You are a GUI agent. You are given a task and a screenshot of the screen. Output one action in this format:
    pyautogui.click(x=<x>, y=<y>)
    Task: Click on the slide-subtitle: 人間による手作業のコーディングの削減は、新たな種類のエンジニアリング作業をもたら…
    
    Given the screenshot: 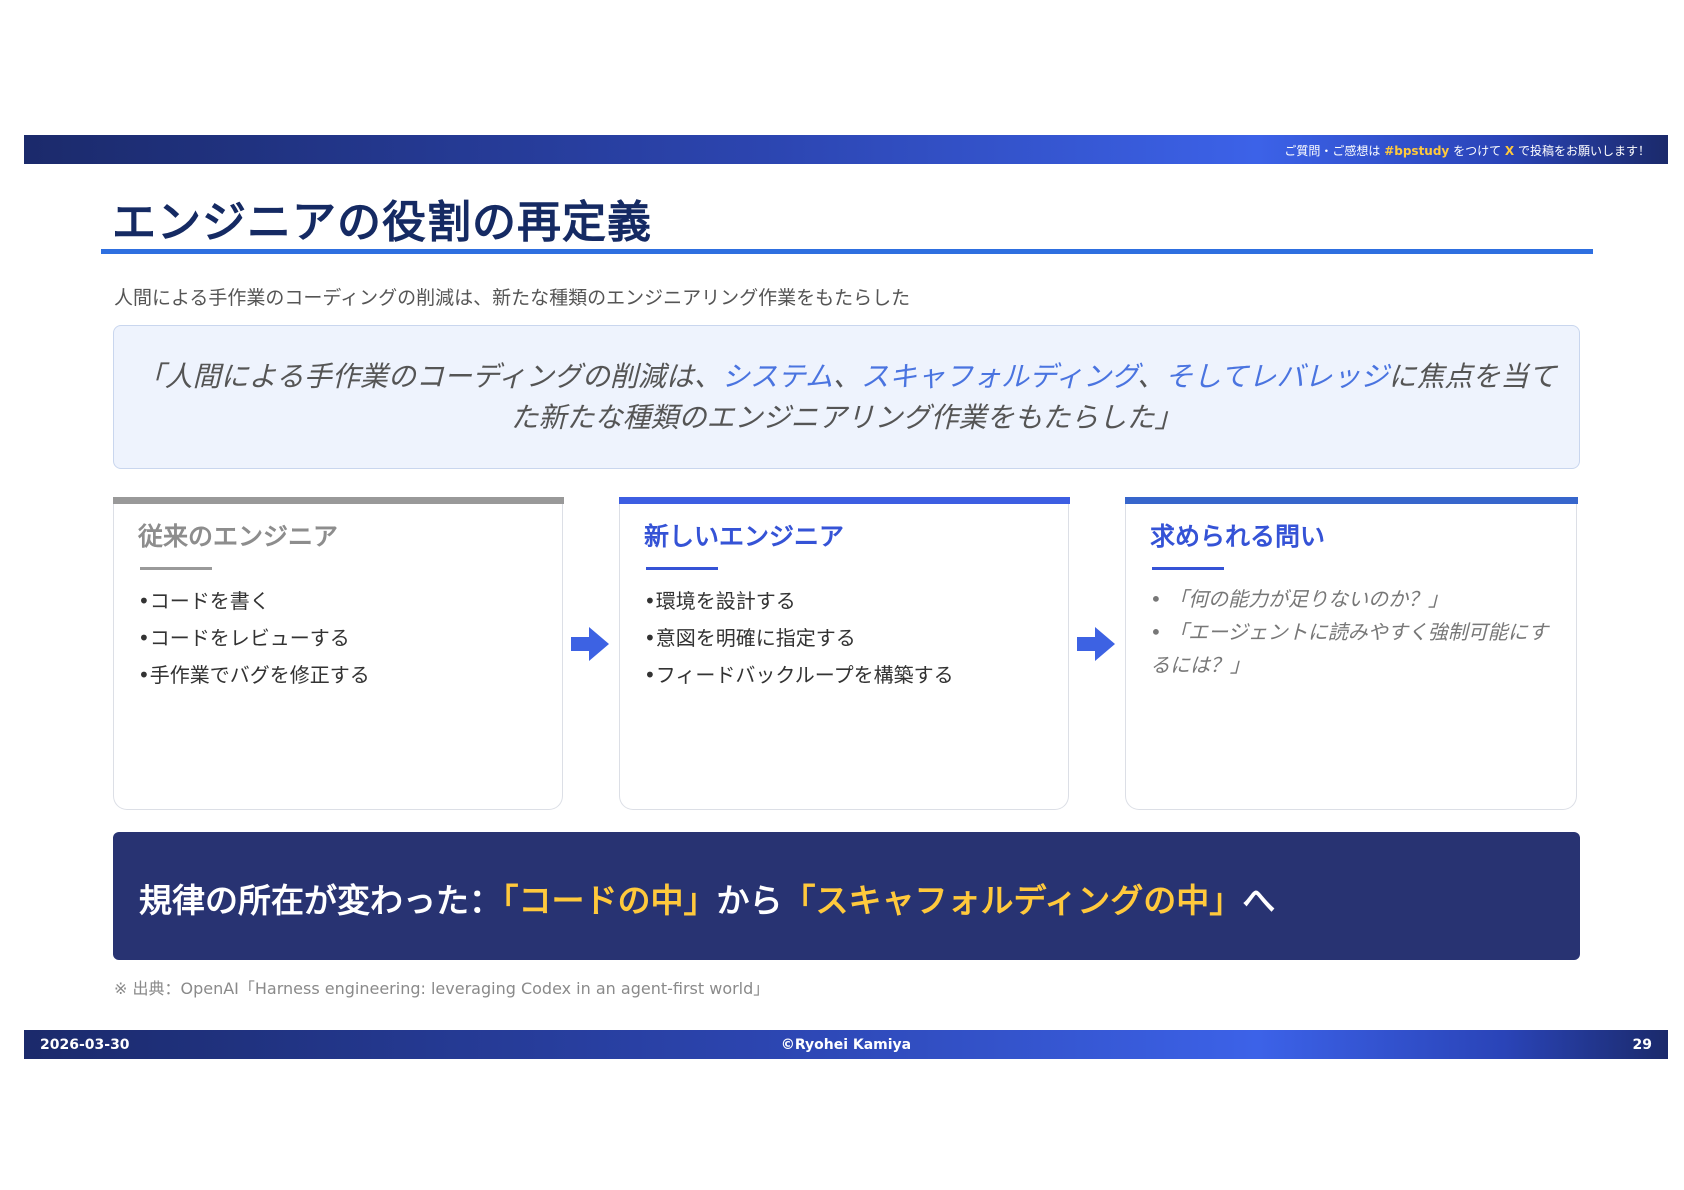 What is the action you would take?
    pyautogui.click(x=512, y=298)
    